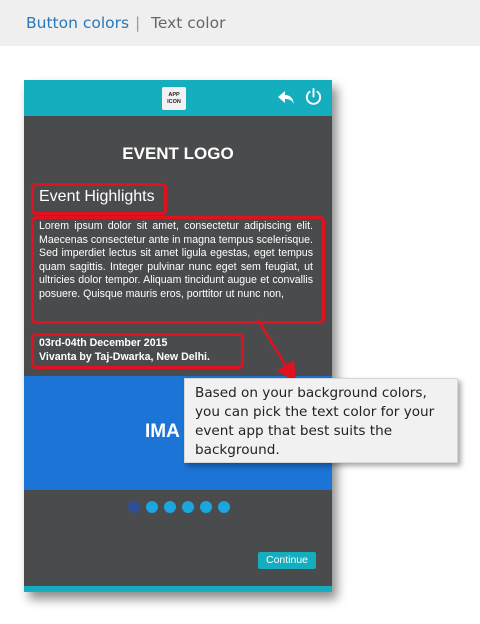  I want to click on tab-text-color: Text color, so click(188, 23).